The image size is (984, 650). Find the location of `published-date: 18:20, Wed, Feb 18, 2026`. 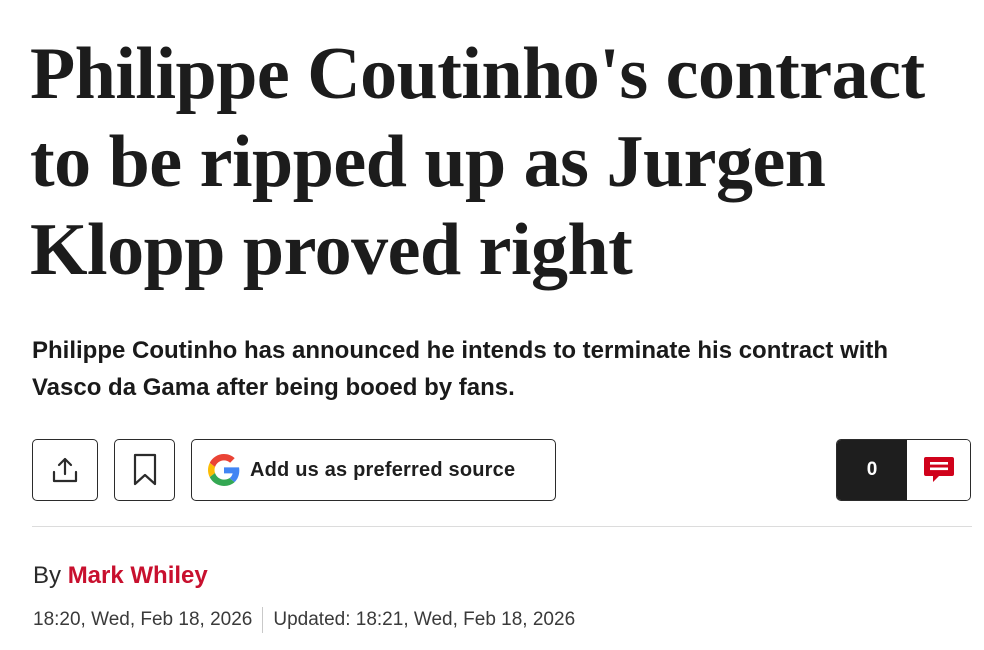

published-date: 18:20, Wed, Feb 18, 2026 is located at coordinates (143, 619).